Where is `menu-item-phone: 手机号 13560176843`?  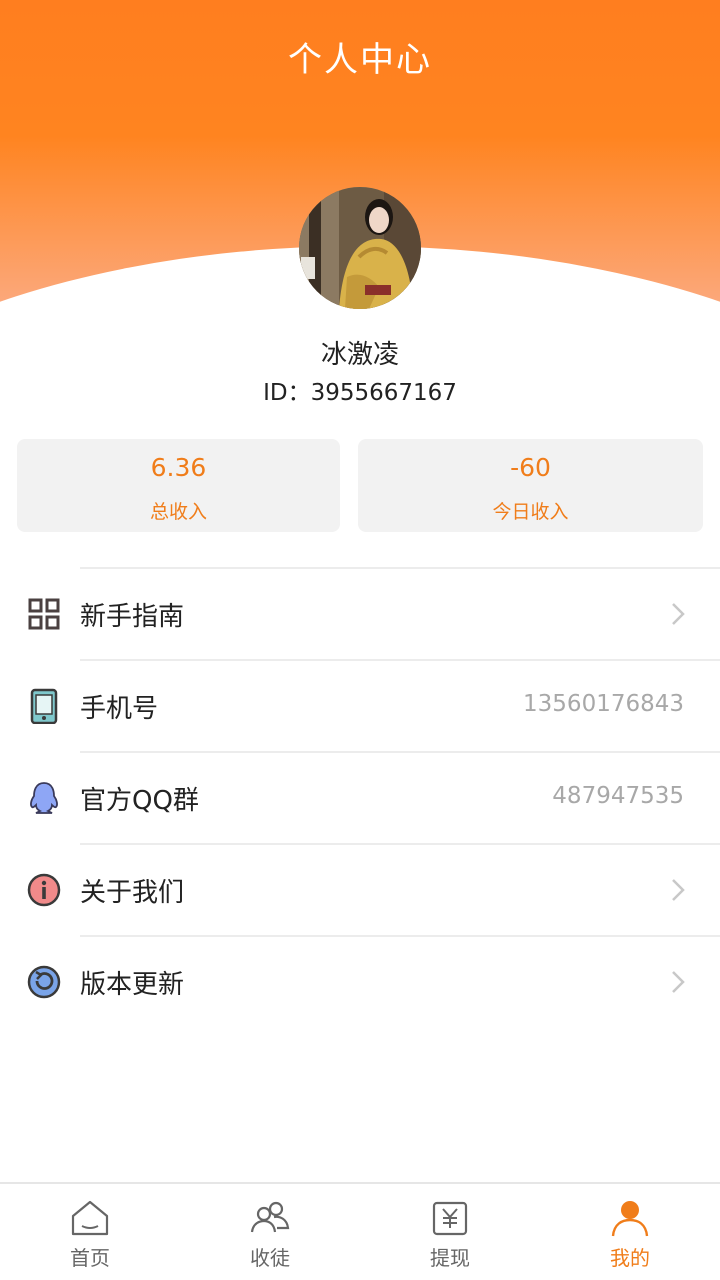
menu-item-phone: 手机号 13560176843 is located at coordinates (360, 705).